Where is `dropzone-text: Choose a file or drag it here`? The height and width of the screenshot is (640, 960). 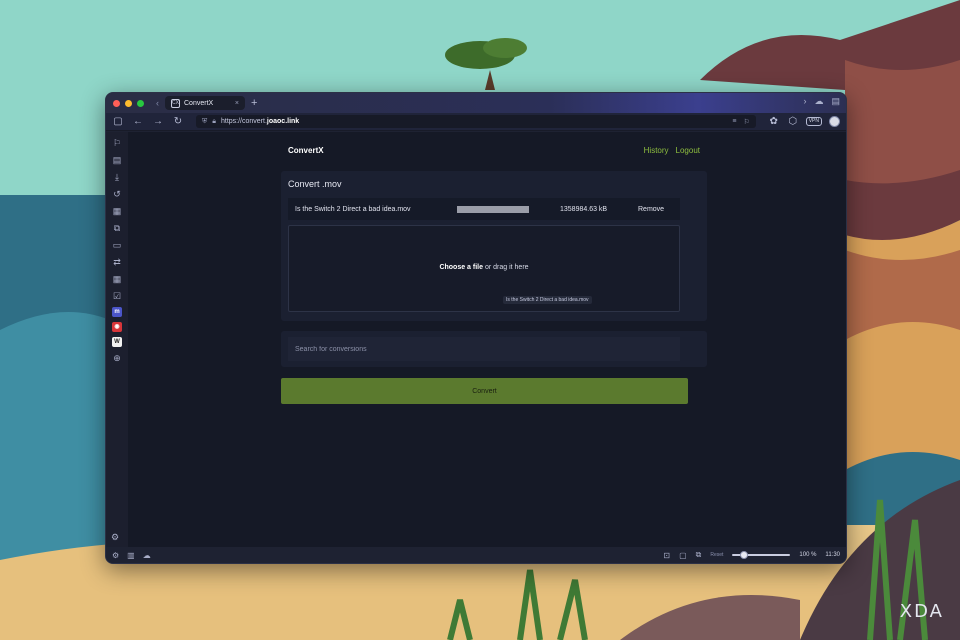 dropzone-text: Choose a file or drag it here is located at coordinates (484, 267).